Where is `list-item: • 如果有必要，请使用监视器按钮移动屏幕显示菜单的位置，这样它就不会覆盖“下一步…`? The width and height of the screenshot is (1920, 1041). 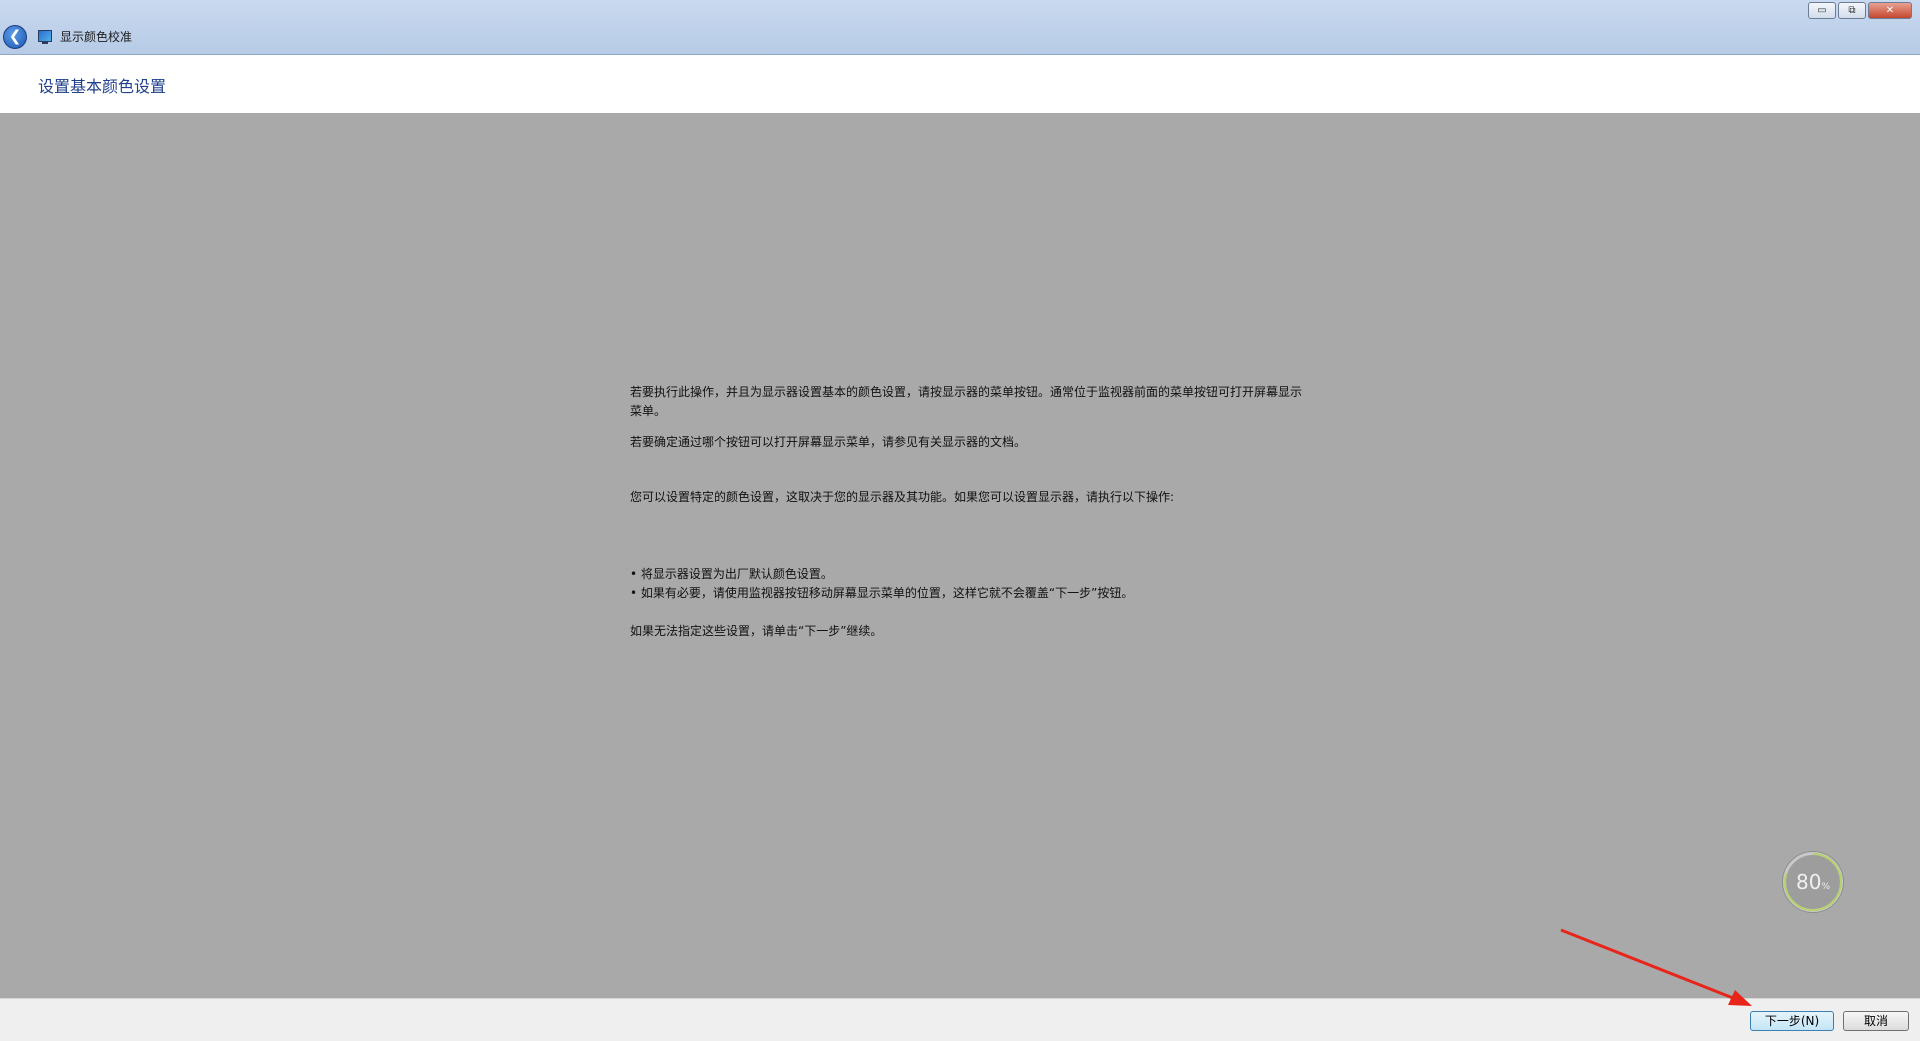 list-item: • 如果有必要，请使用监视器按钮移动屏幕显示菜单的位置，这样它就不会覆盖“下一步… is located at coordinates (882, 593).